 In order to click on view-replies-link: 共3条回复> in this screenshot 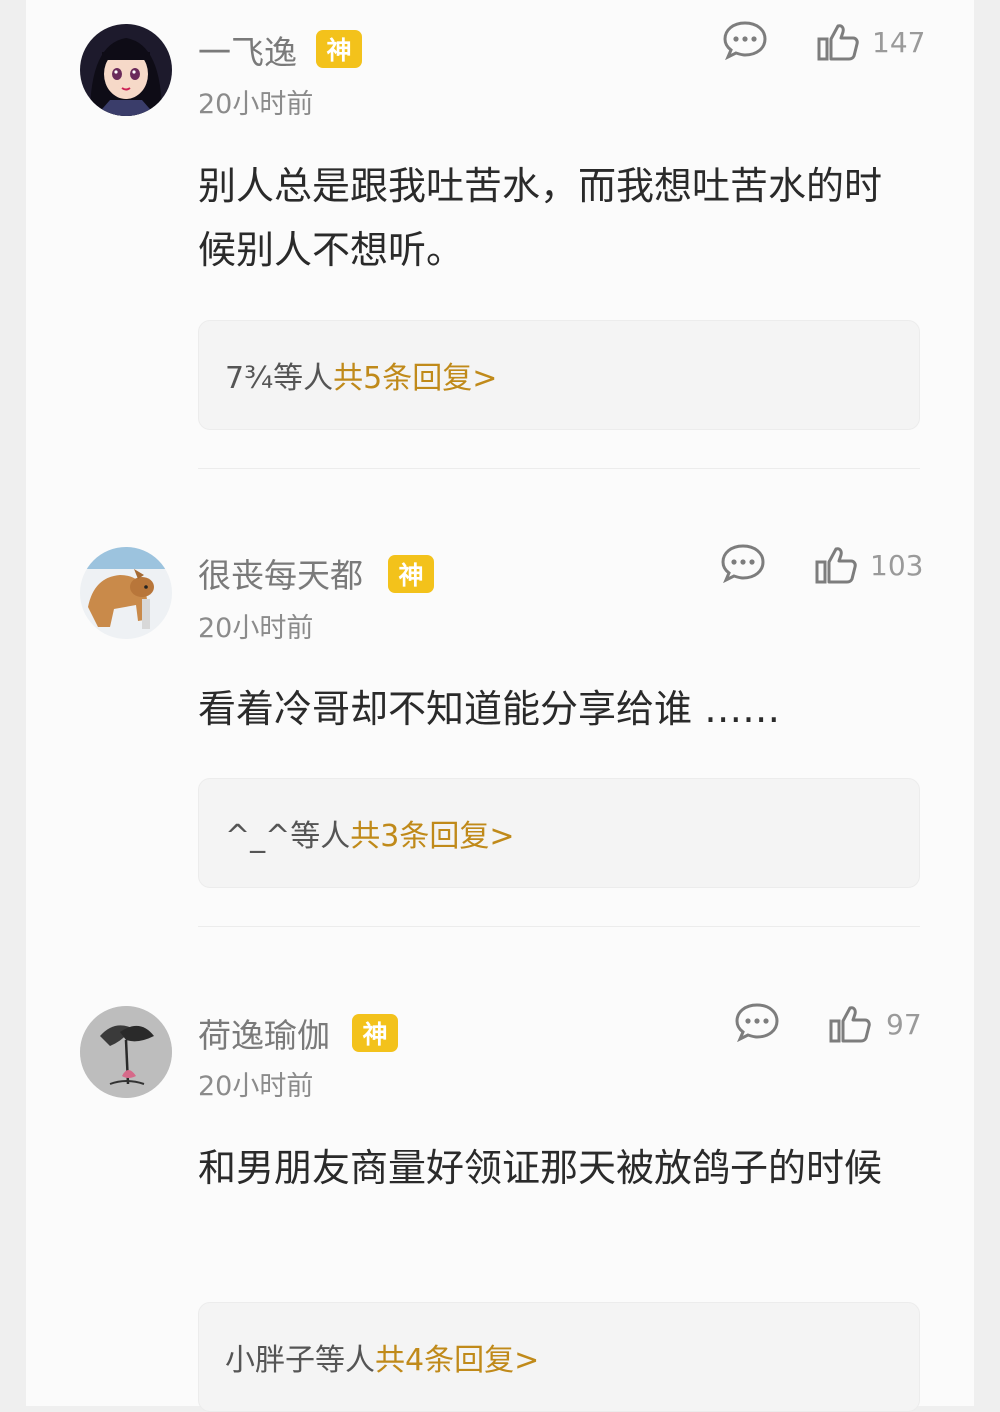, I will do `click(432, 833)`.